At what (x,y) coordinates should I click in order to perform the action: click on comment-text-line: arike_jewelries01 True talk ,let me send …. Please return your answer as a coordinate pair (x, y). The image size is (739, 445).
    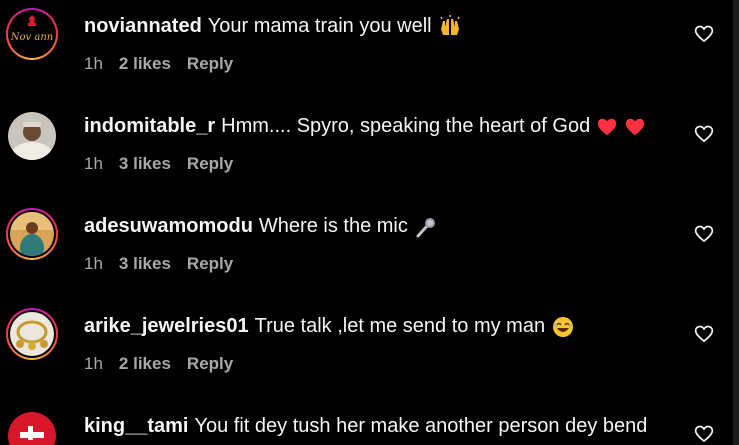
    Looking at the image, I should click on (329, 326).